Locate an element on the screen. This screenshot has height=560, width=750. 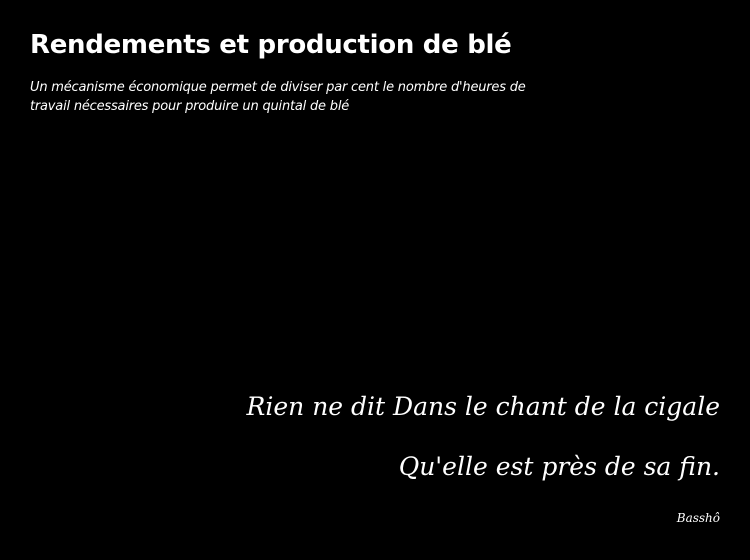
quote-author: Basshô is located at coordinates (698, 518).